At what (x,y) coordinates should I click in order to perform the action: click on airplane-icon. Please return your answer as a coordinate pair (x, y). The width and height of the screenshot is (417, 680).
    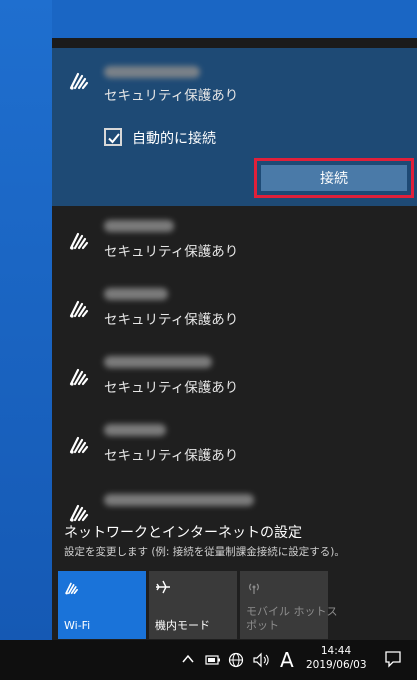
    Looking at the image, I should click on (163, 589).